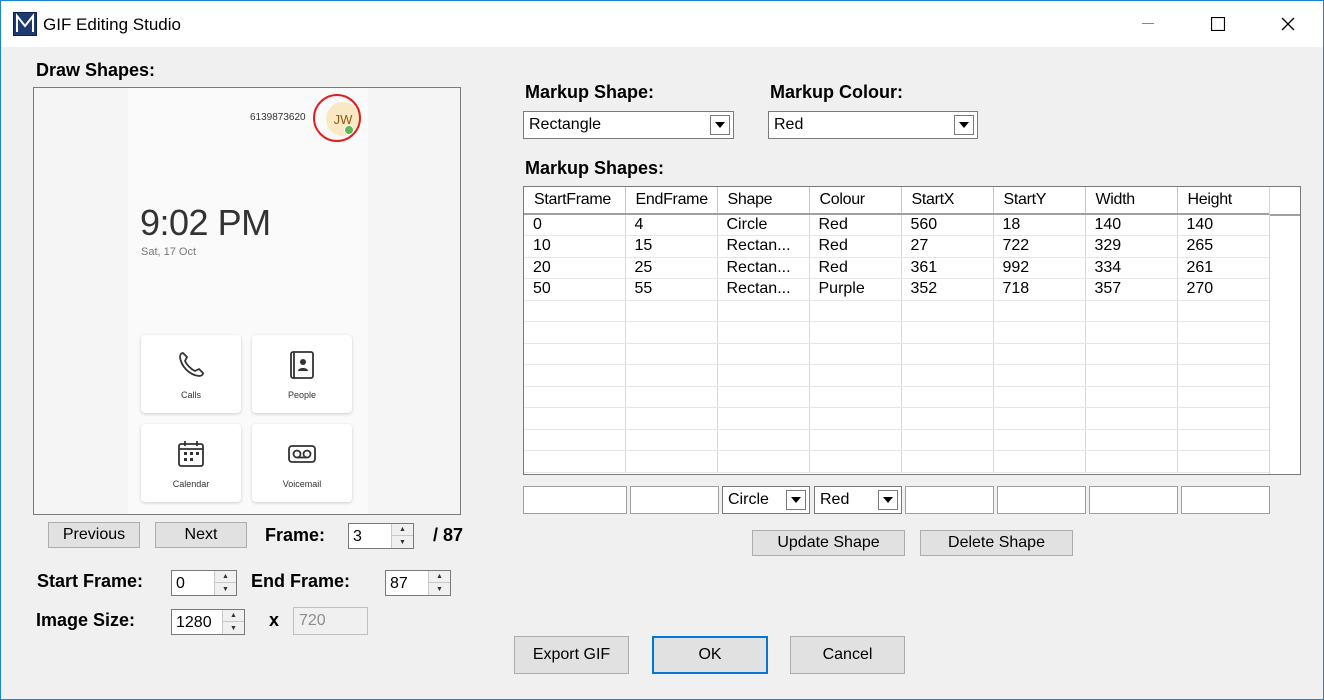 Image resolution: width=1324 pixels, height=700 pixels. What do you see at coordinates (1039, 201) in the screenshot?
I see `column-header: StartY` at bounding box center [1039, 201].